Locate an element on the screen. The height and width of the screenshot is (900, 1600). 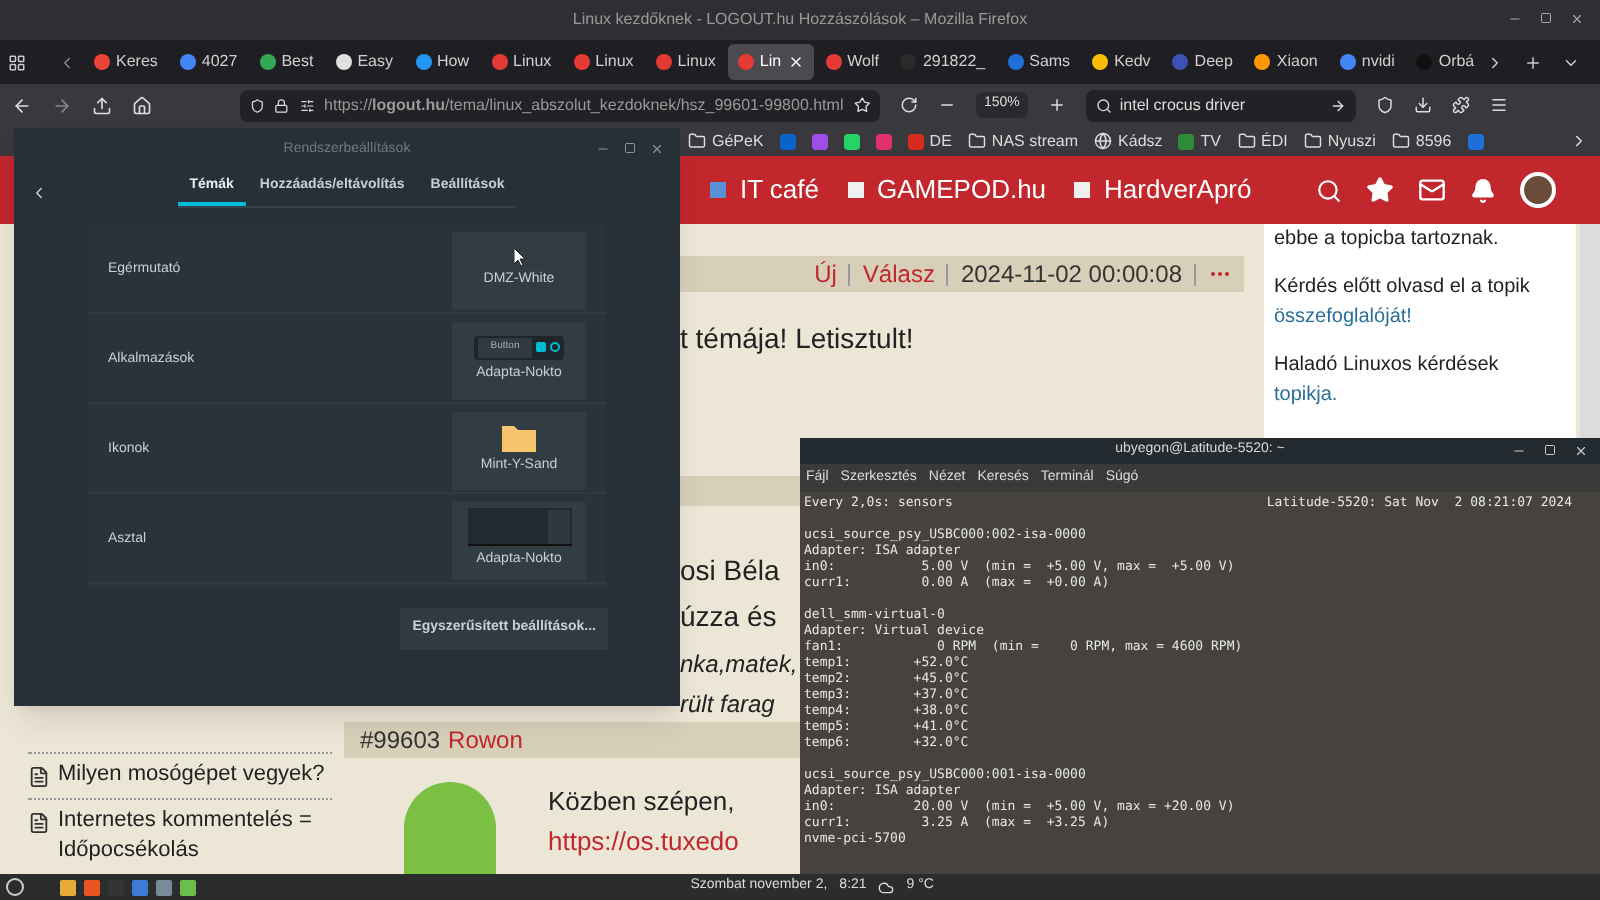
browser-tab: Wolf is located at coordinates (852, 62).